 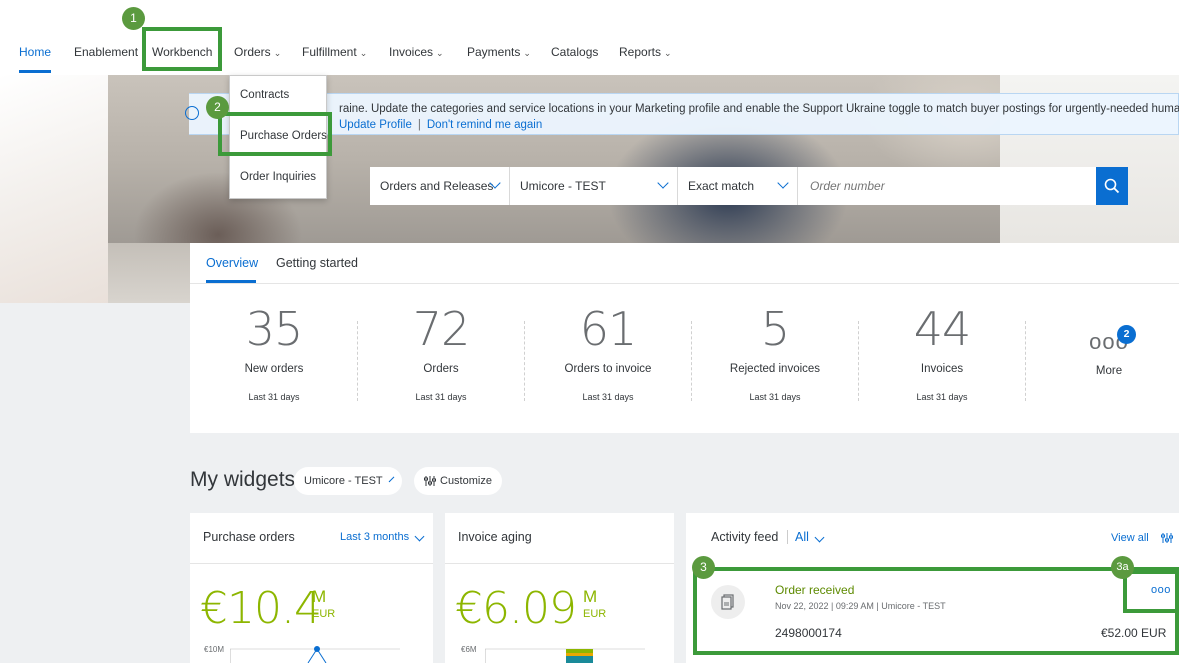 I want to click on invoice-aging-chart, so click(x=565, y=655).